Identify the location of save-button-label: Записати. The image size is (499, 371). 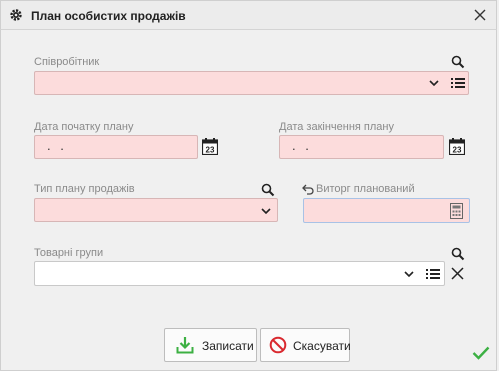
(228, 346).